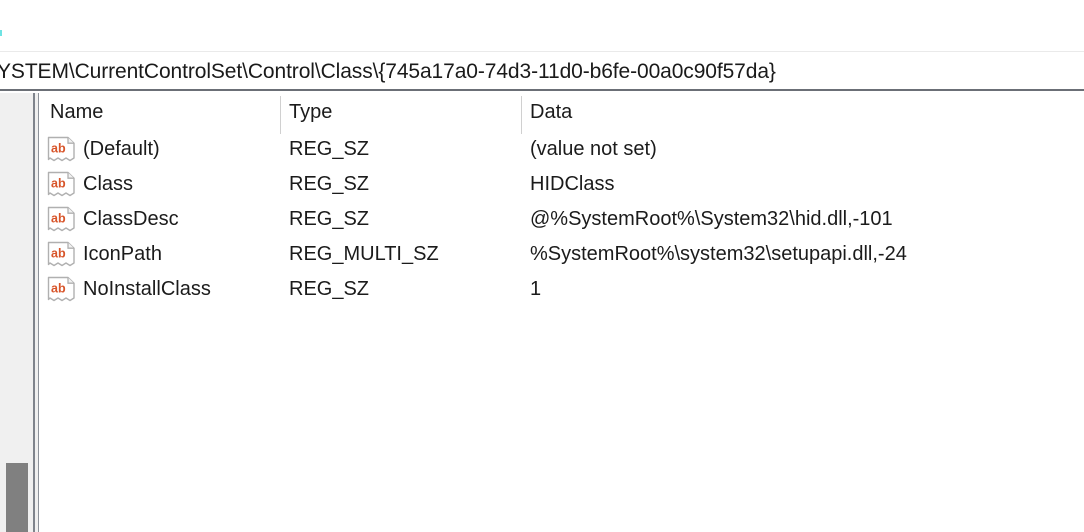  Describe the element at coordinates (1, 33) in the screenshot. I see `caret-mark` at that location.